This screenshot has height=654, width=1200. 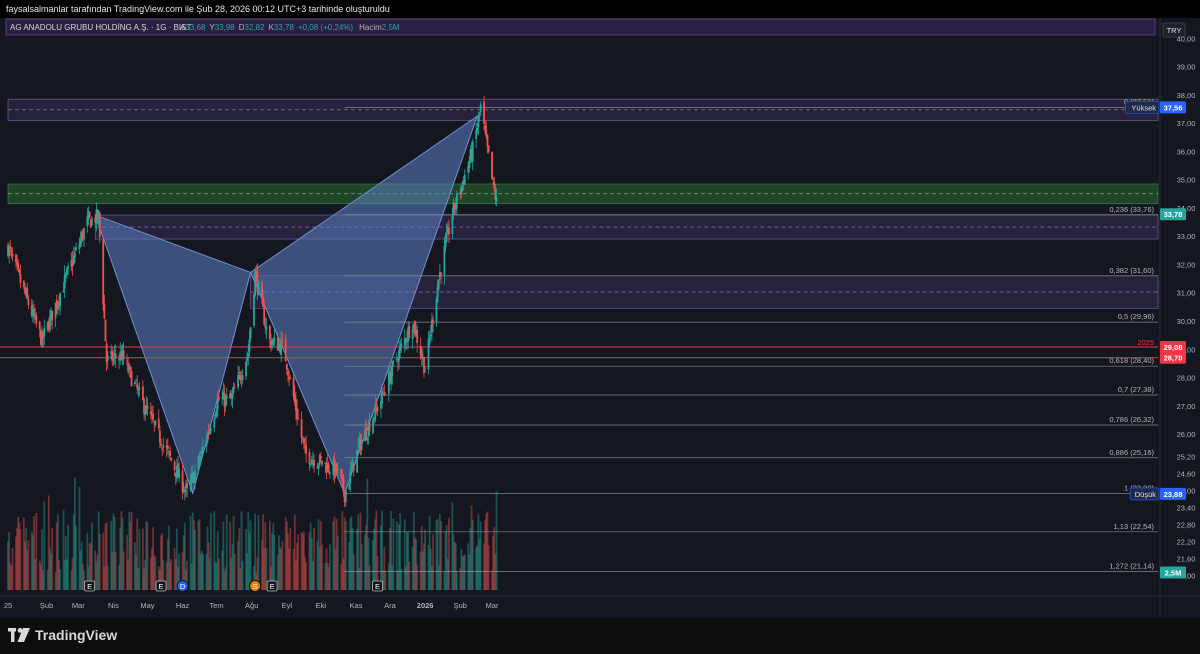 I want to click on tradingview-logo: TradingView, so click(x=62, y=635).